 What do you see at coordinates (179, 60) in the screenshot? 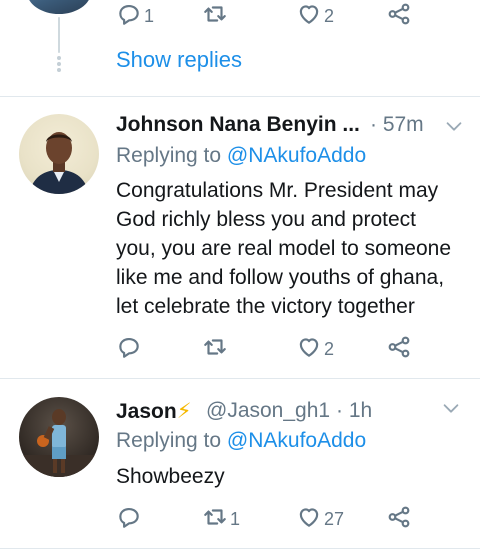
I see `show-replies-link: Show replies` at bounding box center [179, 60].